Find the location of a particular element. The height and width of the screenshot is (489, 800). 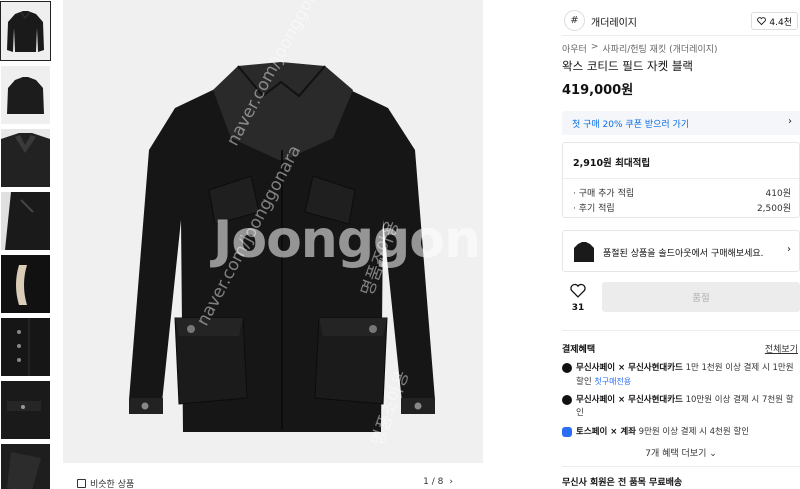

coupon-banner: 첫 구매 20% 쿠폰 받으러 가기 › is located at coordinates (681, 123).